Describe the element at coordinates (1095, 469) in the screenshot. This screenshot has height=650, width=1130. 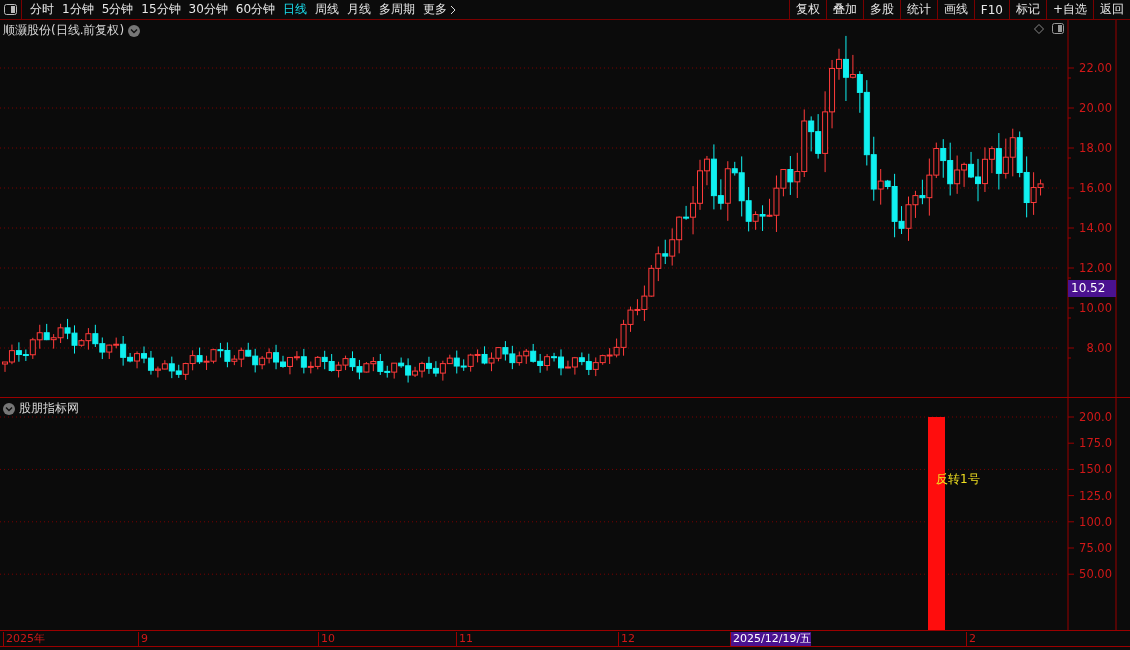
I see `value-axis-label: 150.0` at that location.